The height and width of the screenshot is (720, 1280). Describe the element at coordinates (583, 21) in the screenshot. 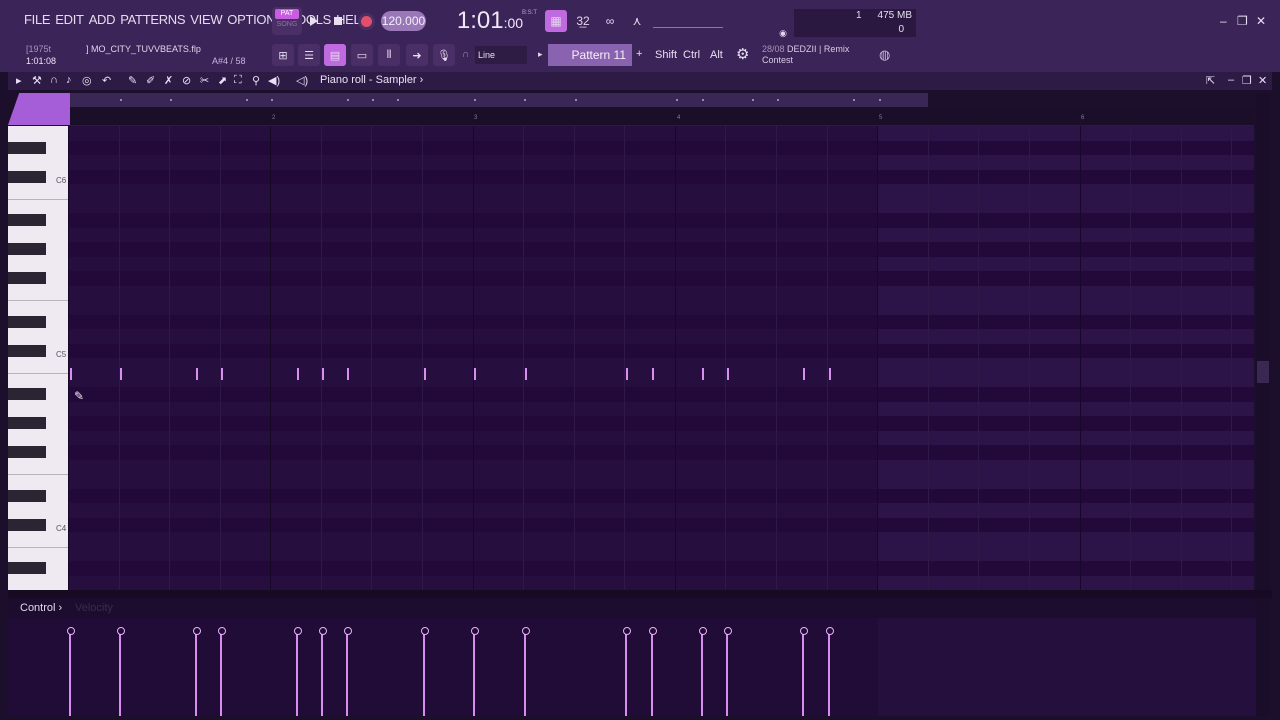

I see `countdown-icon: 3̲2` at that location.